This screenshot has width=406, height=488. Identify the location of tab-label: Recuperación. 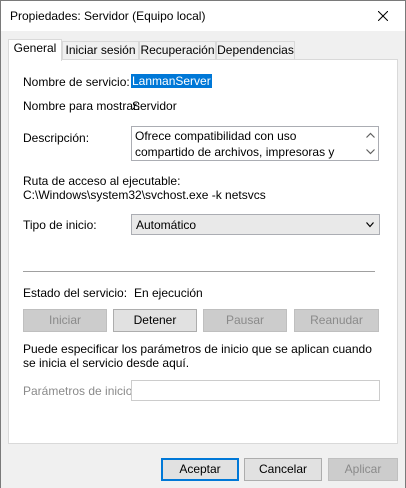
(177, 50).